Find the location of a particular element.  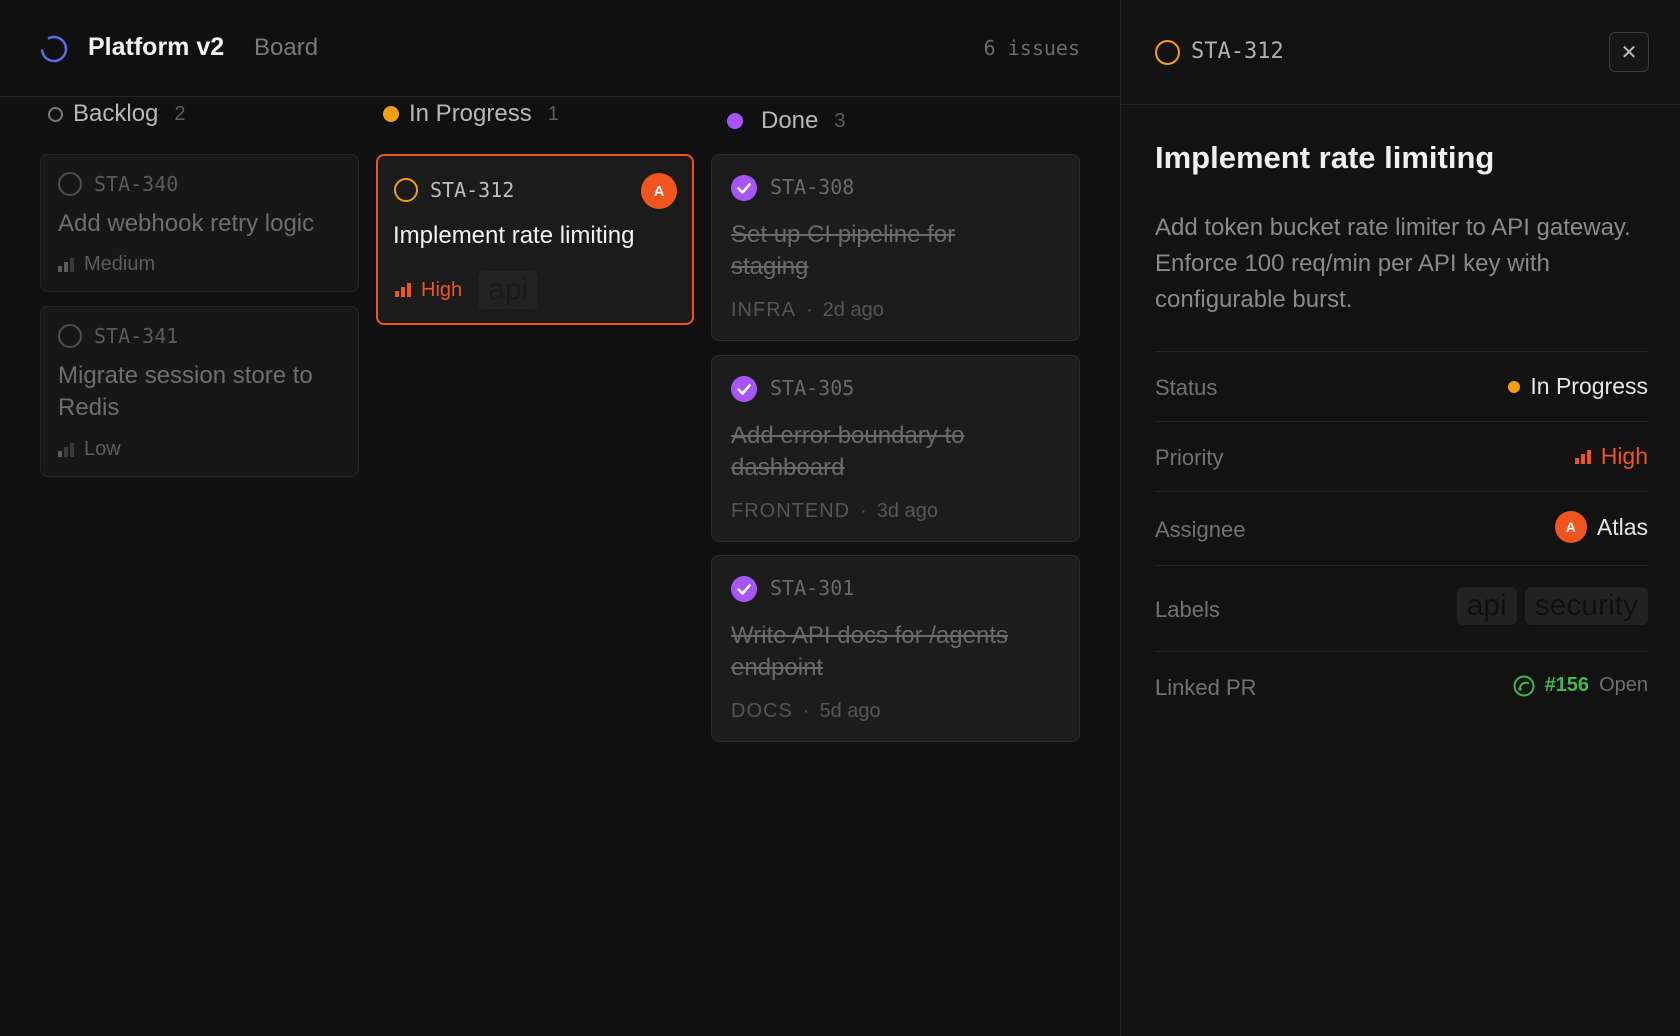

priority-label: Medium is located at coordinates (120, 264).